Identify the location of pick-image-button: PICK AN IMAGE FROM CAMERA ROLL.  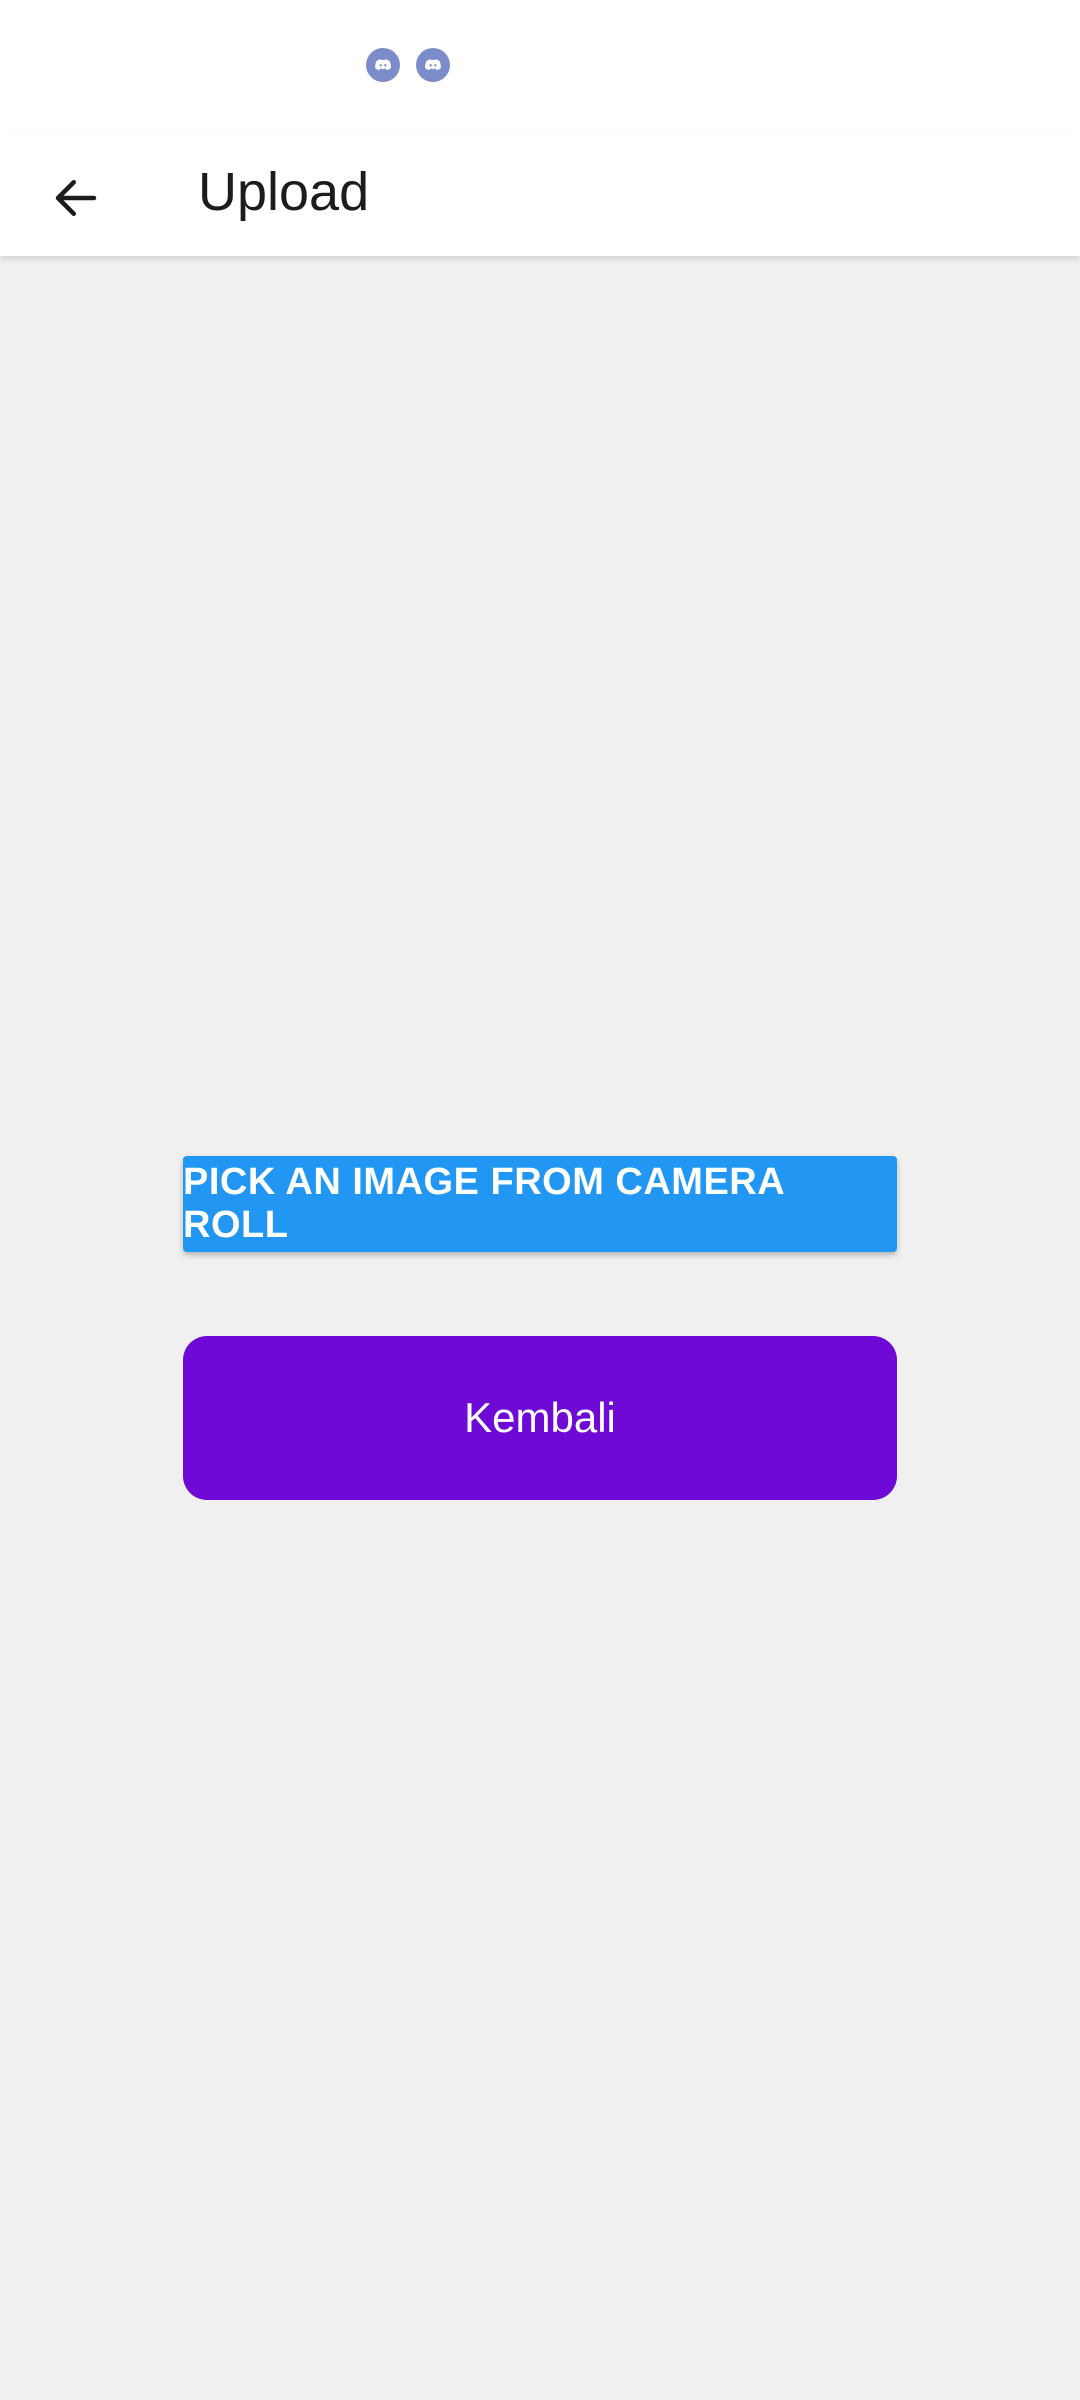
(540, 1204).